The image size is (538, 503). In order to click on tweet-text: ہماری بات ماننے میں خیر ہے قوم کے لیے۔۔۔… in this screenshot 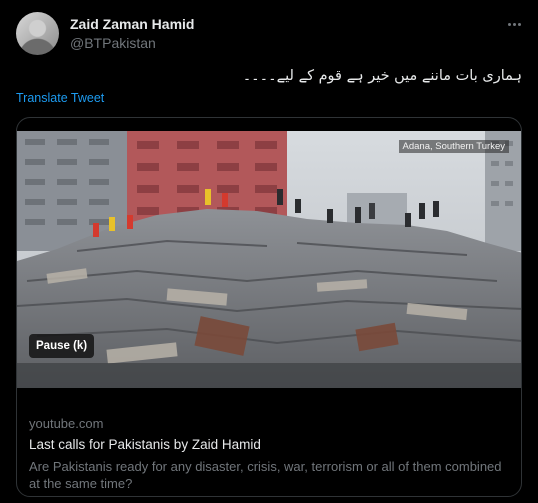, I will do `click(382, 76)`.